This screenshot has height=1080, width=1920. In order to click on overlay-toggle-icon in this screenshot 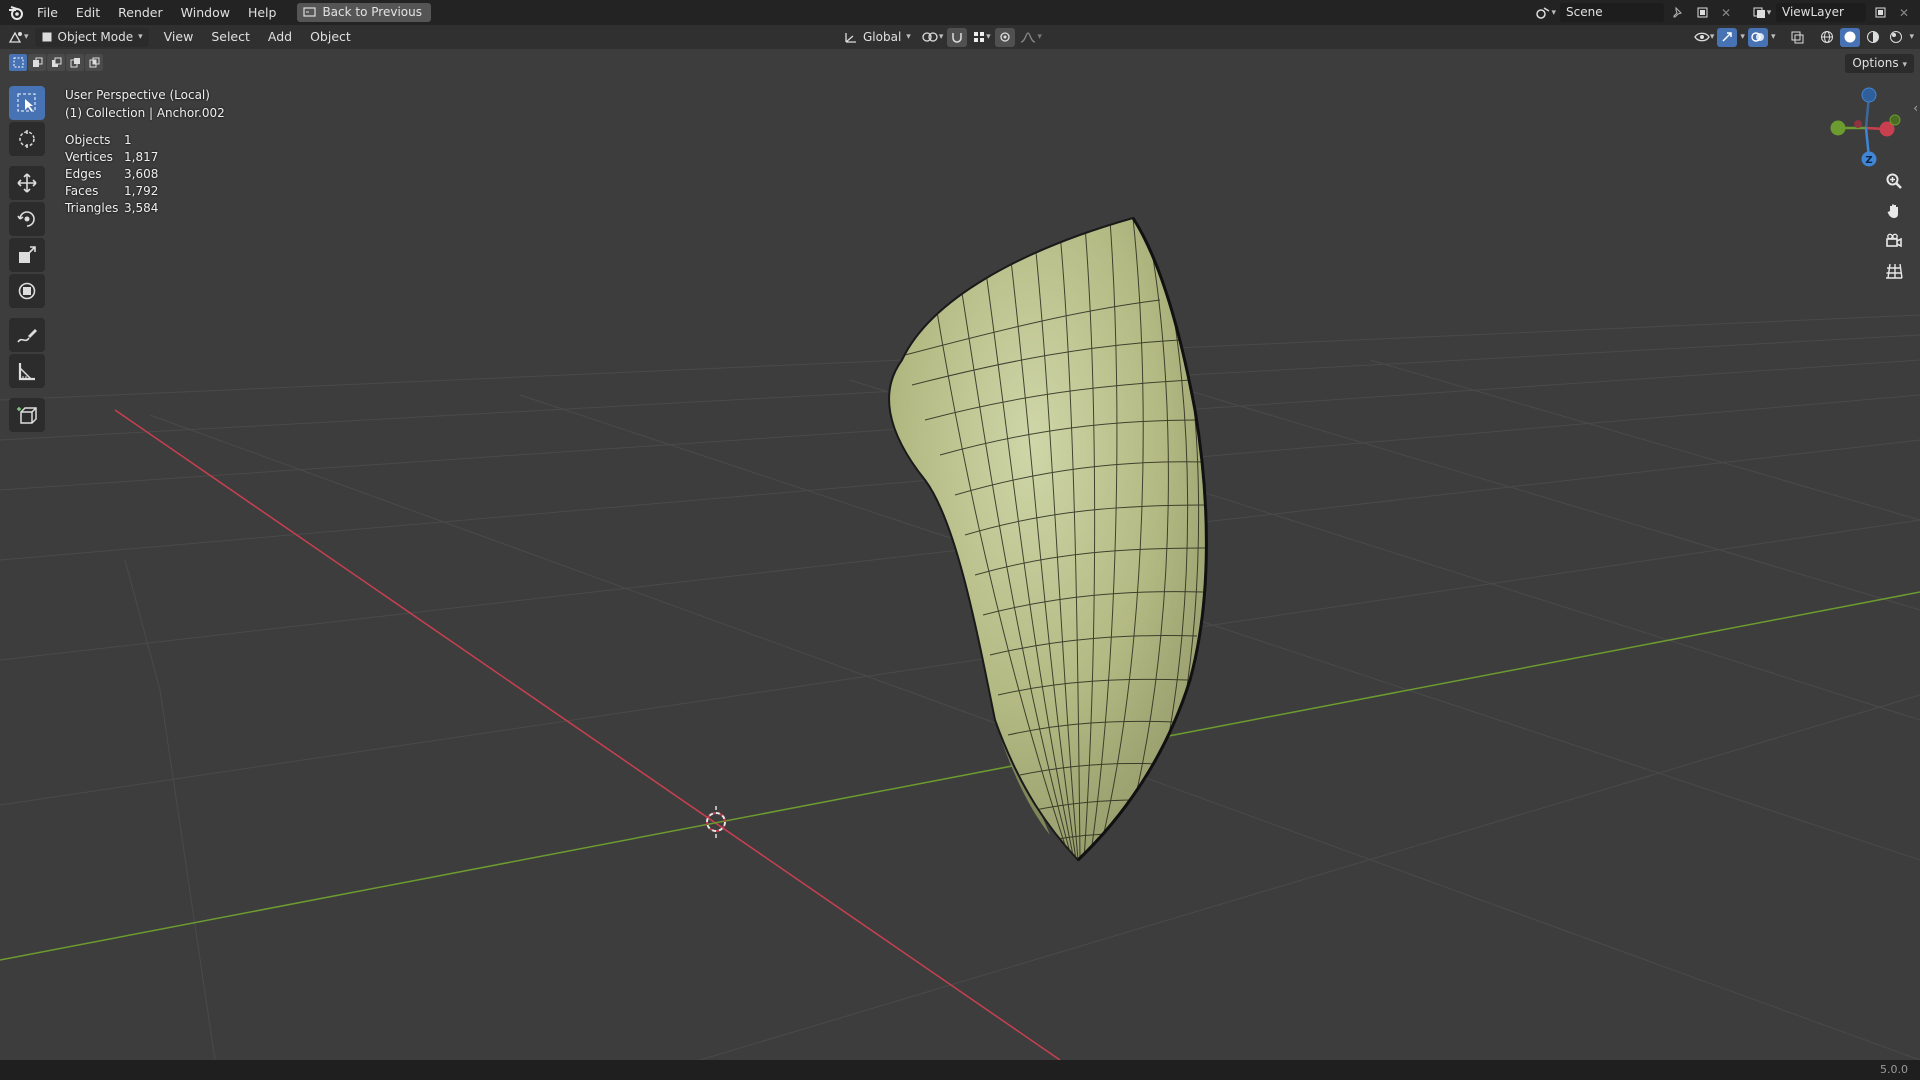, I will do `click(1757, 37)`.